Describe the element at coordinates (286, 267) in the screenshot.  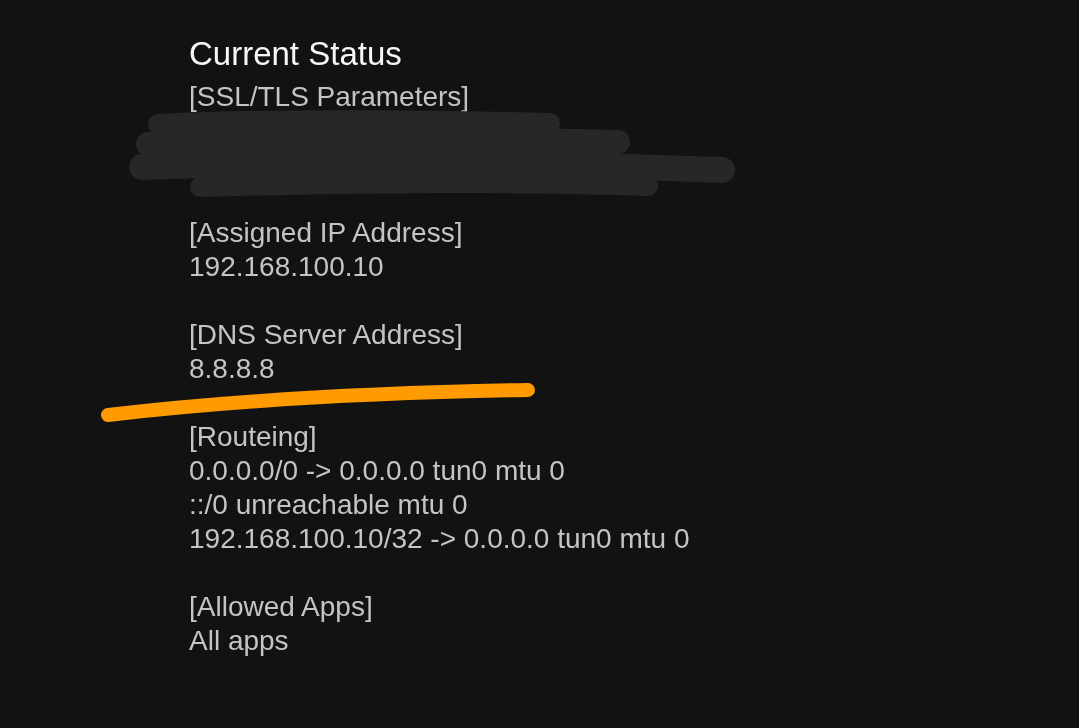
I see `value-text: 192.168.100.10` at that location.